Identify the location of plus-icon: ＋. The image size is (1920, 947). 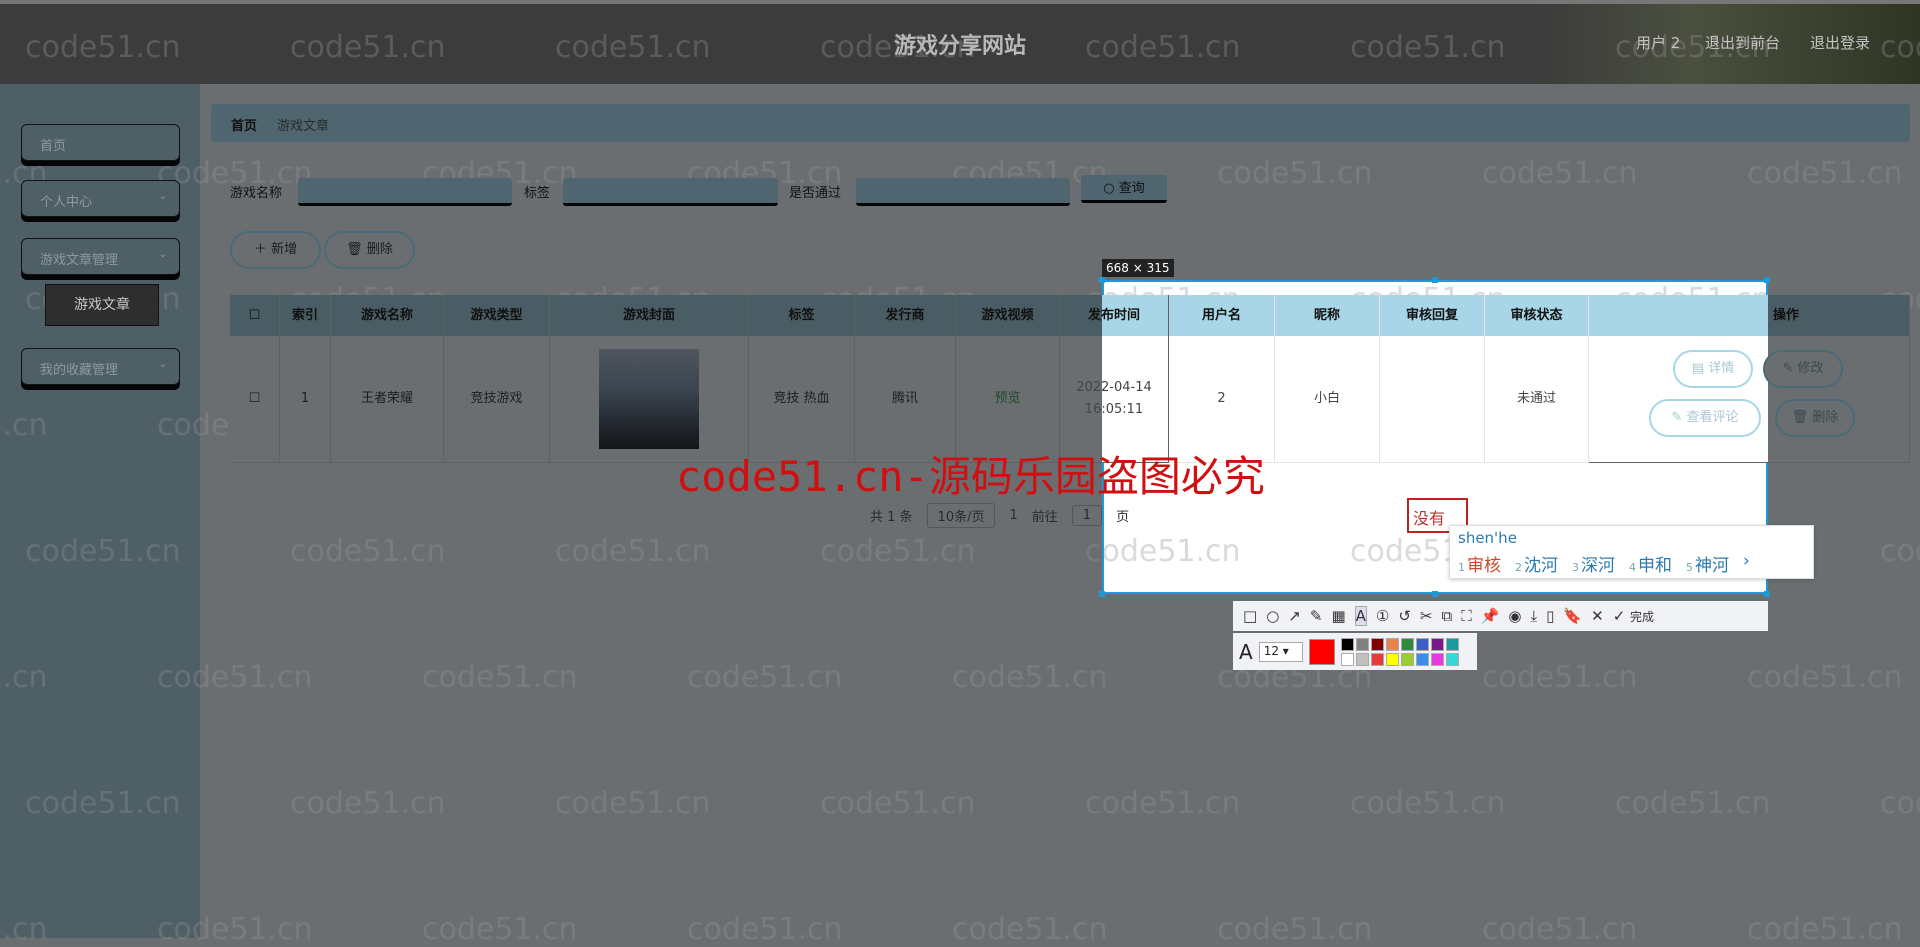
(262, 249).